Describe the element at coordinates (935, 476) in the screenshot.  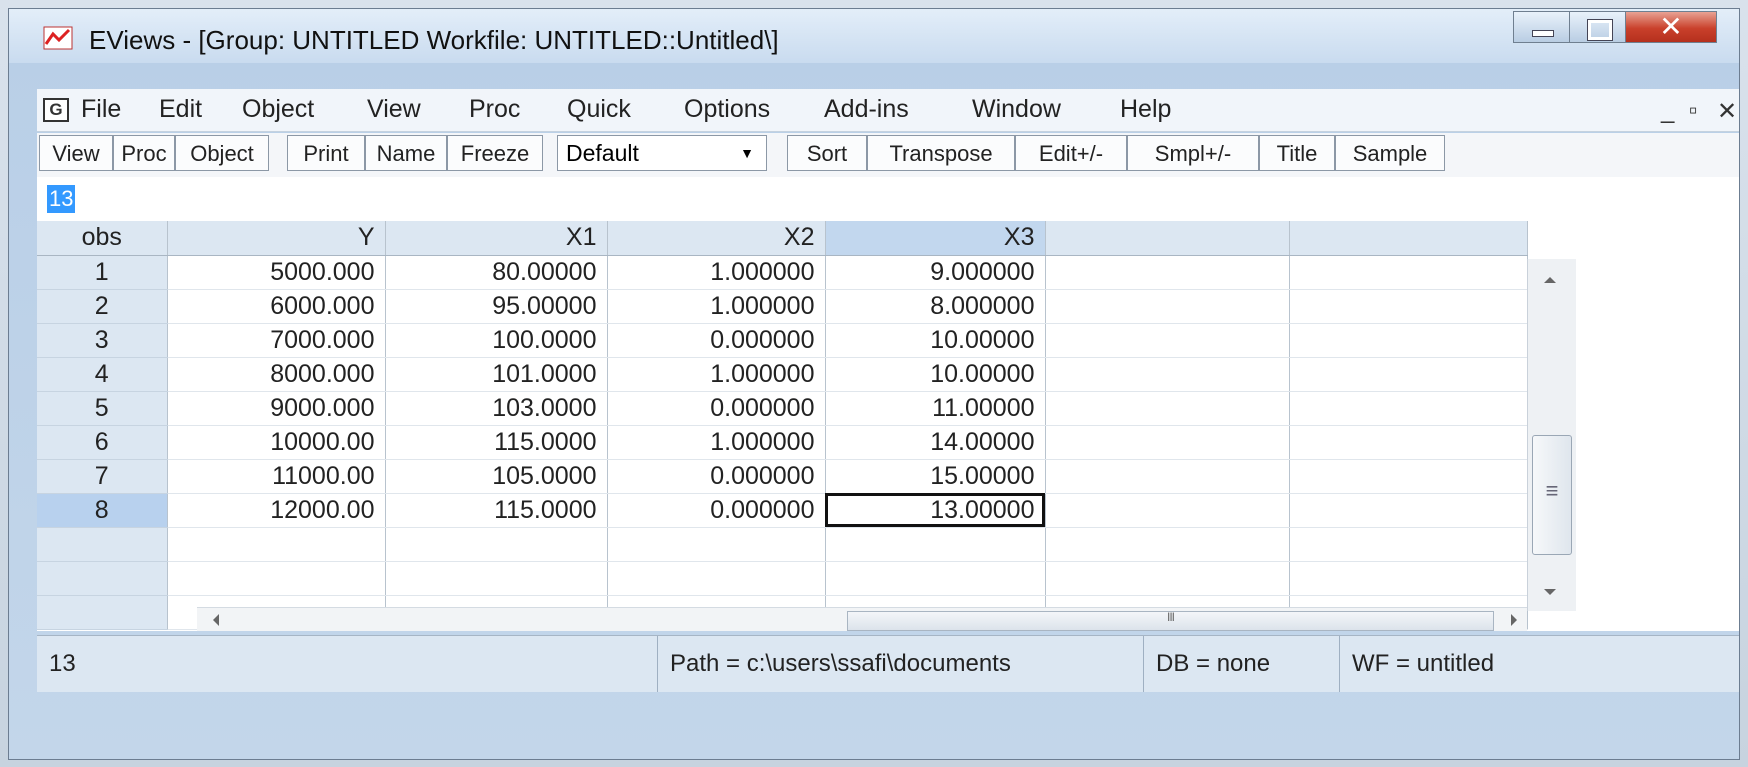
I see `table-cell: 15.00000` at that location.